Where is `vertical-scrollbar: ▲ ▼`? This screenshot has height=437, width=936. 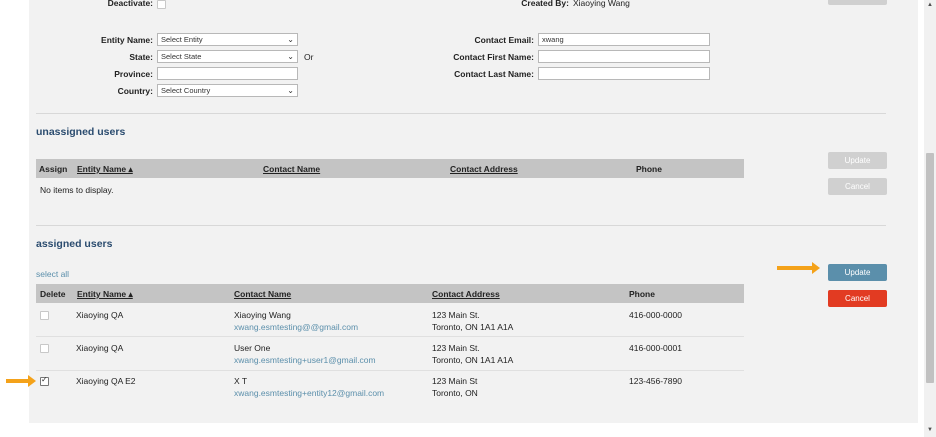 vertical-scrollbar: ▲ ▼ is located at coordinates (930, 218).